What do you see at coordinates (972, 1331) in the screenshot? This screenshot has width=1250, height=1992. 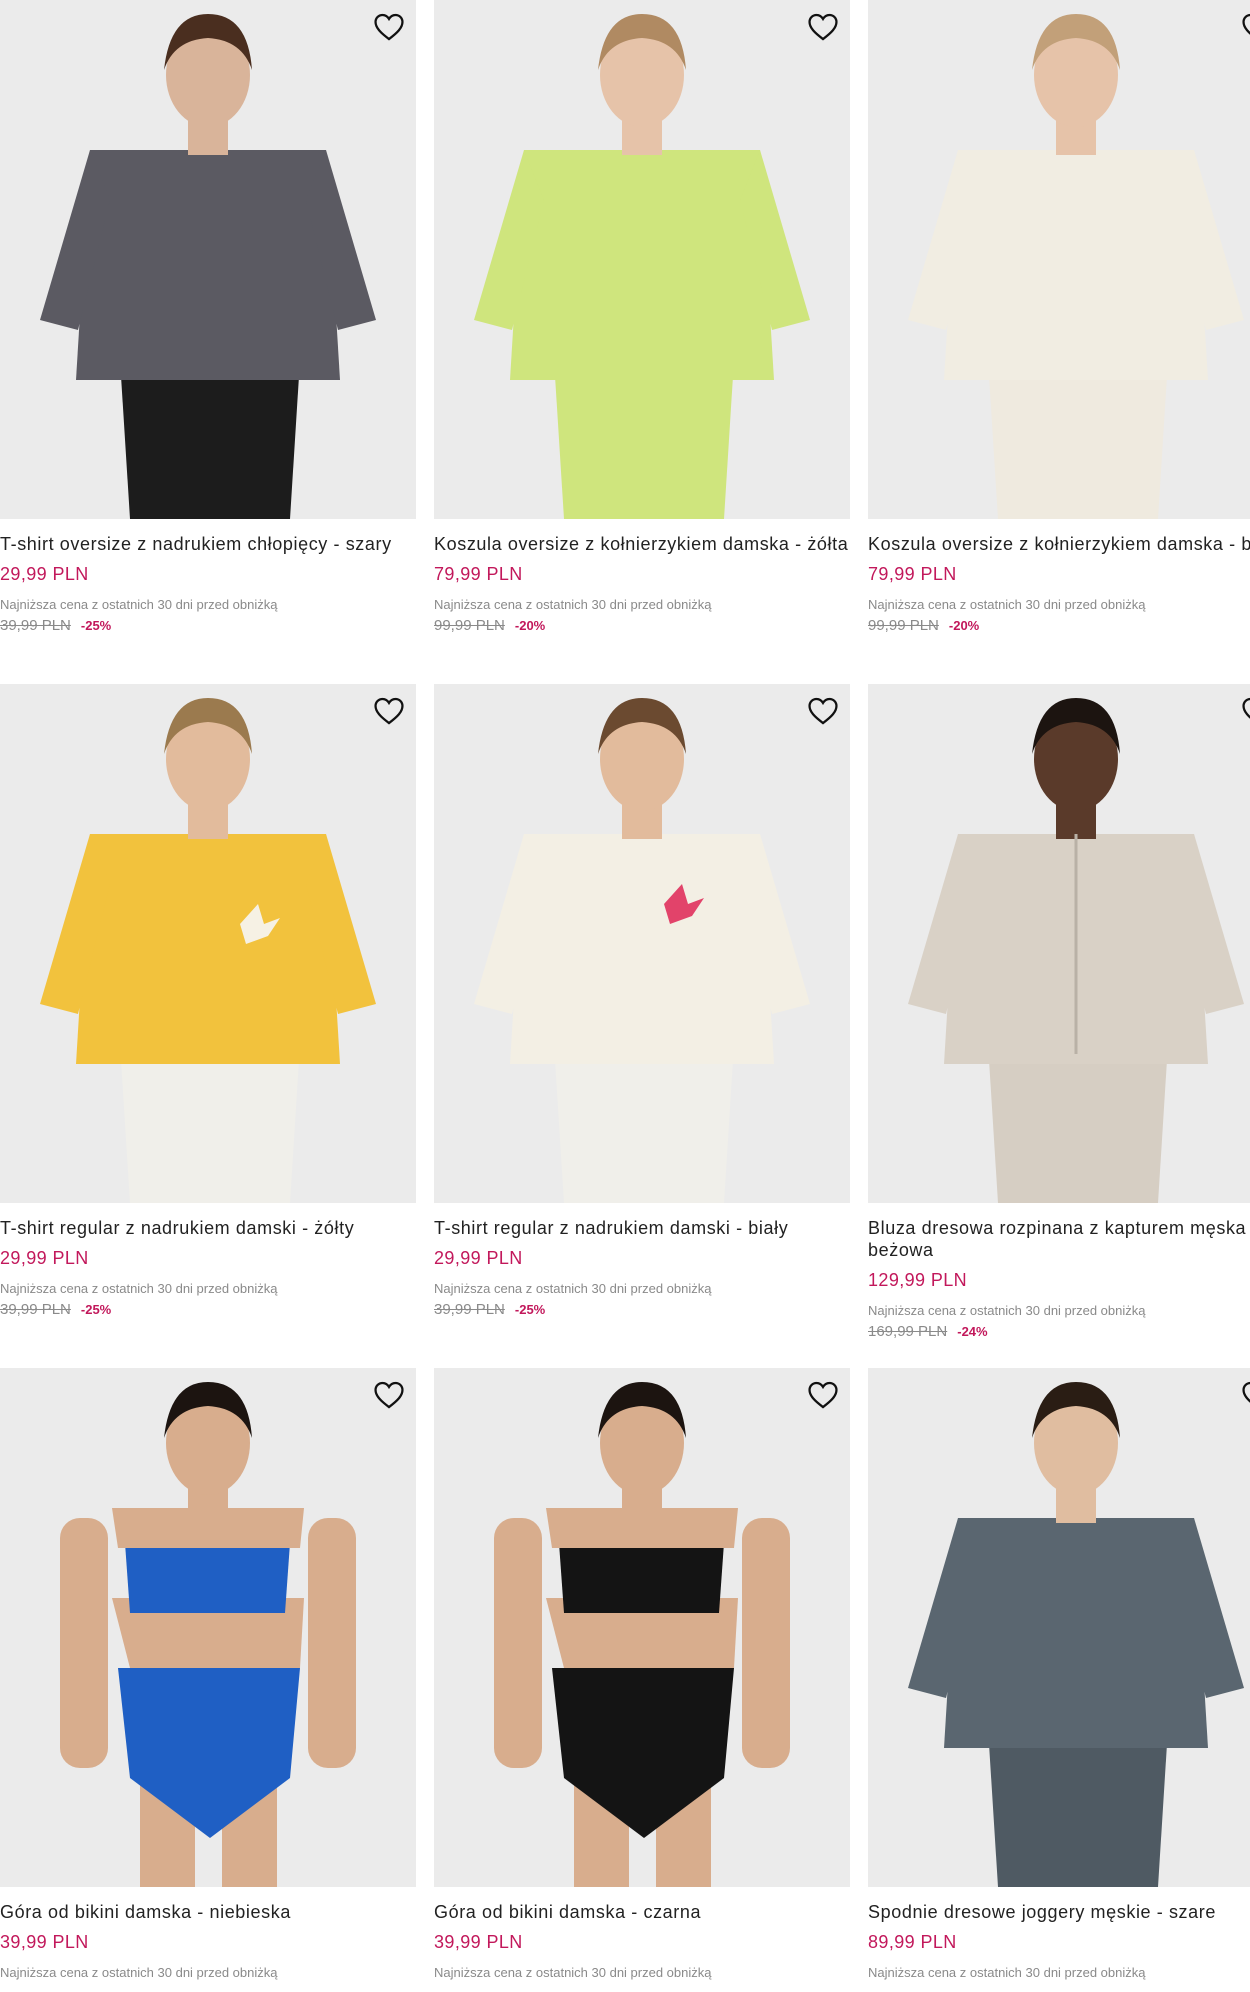 I see `discount-badge: -24%` at bounding box center [972, 1331].